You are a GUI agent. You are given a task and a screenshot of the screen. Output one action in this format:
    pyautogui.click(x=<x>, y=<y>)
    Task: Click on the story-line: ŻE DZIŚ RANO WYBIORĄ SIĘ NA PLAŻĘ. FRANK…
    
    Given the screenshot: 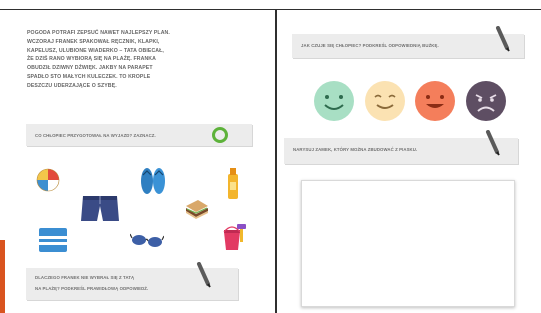 What is the action you would take?
    pyautogui.click(x=91, y=59)
    